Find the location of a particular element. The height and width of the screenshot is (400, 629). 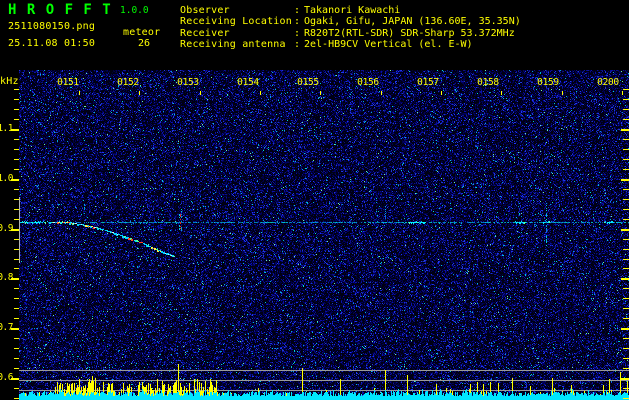

info-label: Receiver is located at coordinates (205, 33).